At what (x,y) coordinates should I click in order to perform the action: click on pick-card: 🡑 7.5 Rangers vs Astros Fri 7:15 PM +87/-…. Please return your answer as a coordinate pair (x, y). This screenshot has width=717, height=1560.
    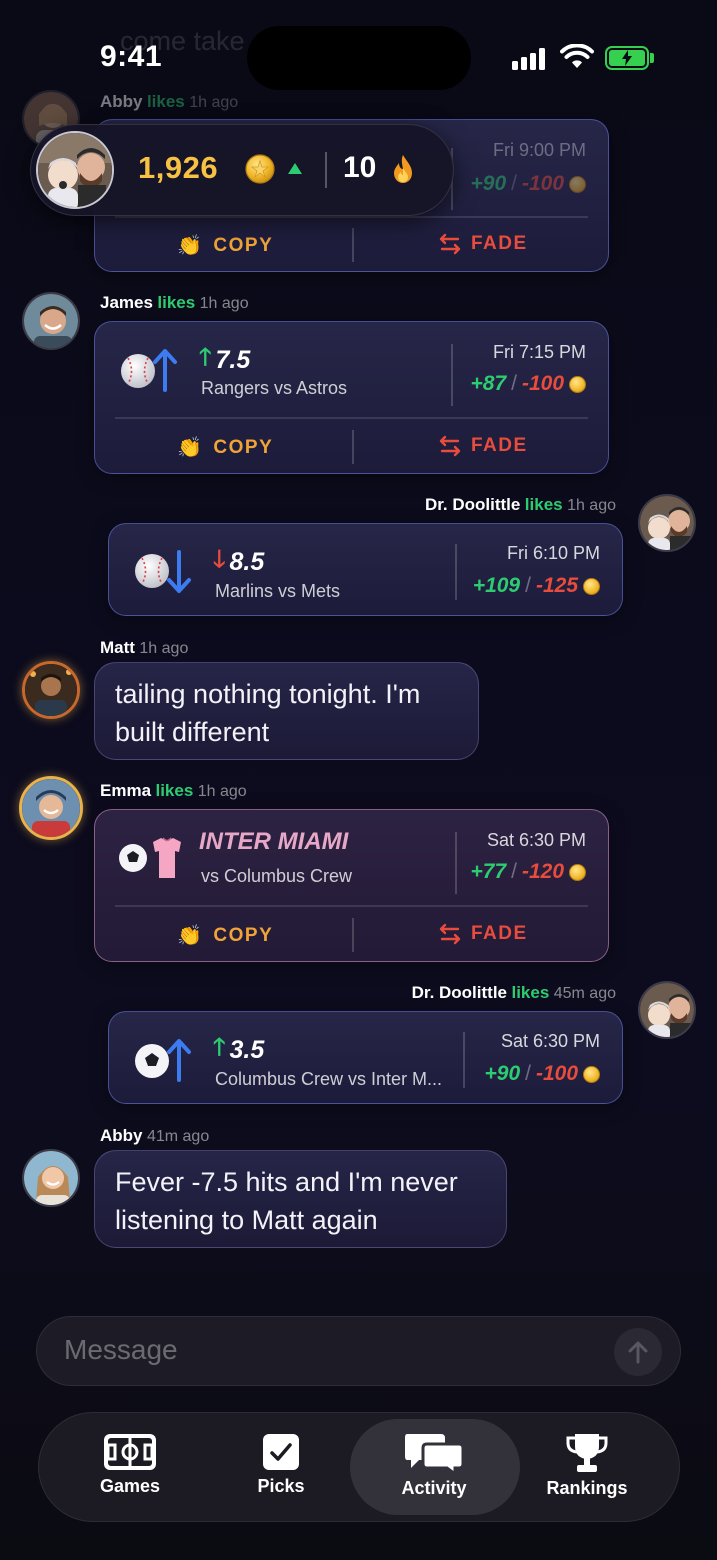
    Looking at the image, I should click on (351, 397).